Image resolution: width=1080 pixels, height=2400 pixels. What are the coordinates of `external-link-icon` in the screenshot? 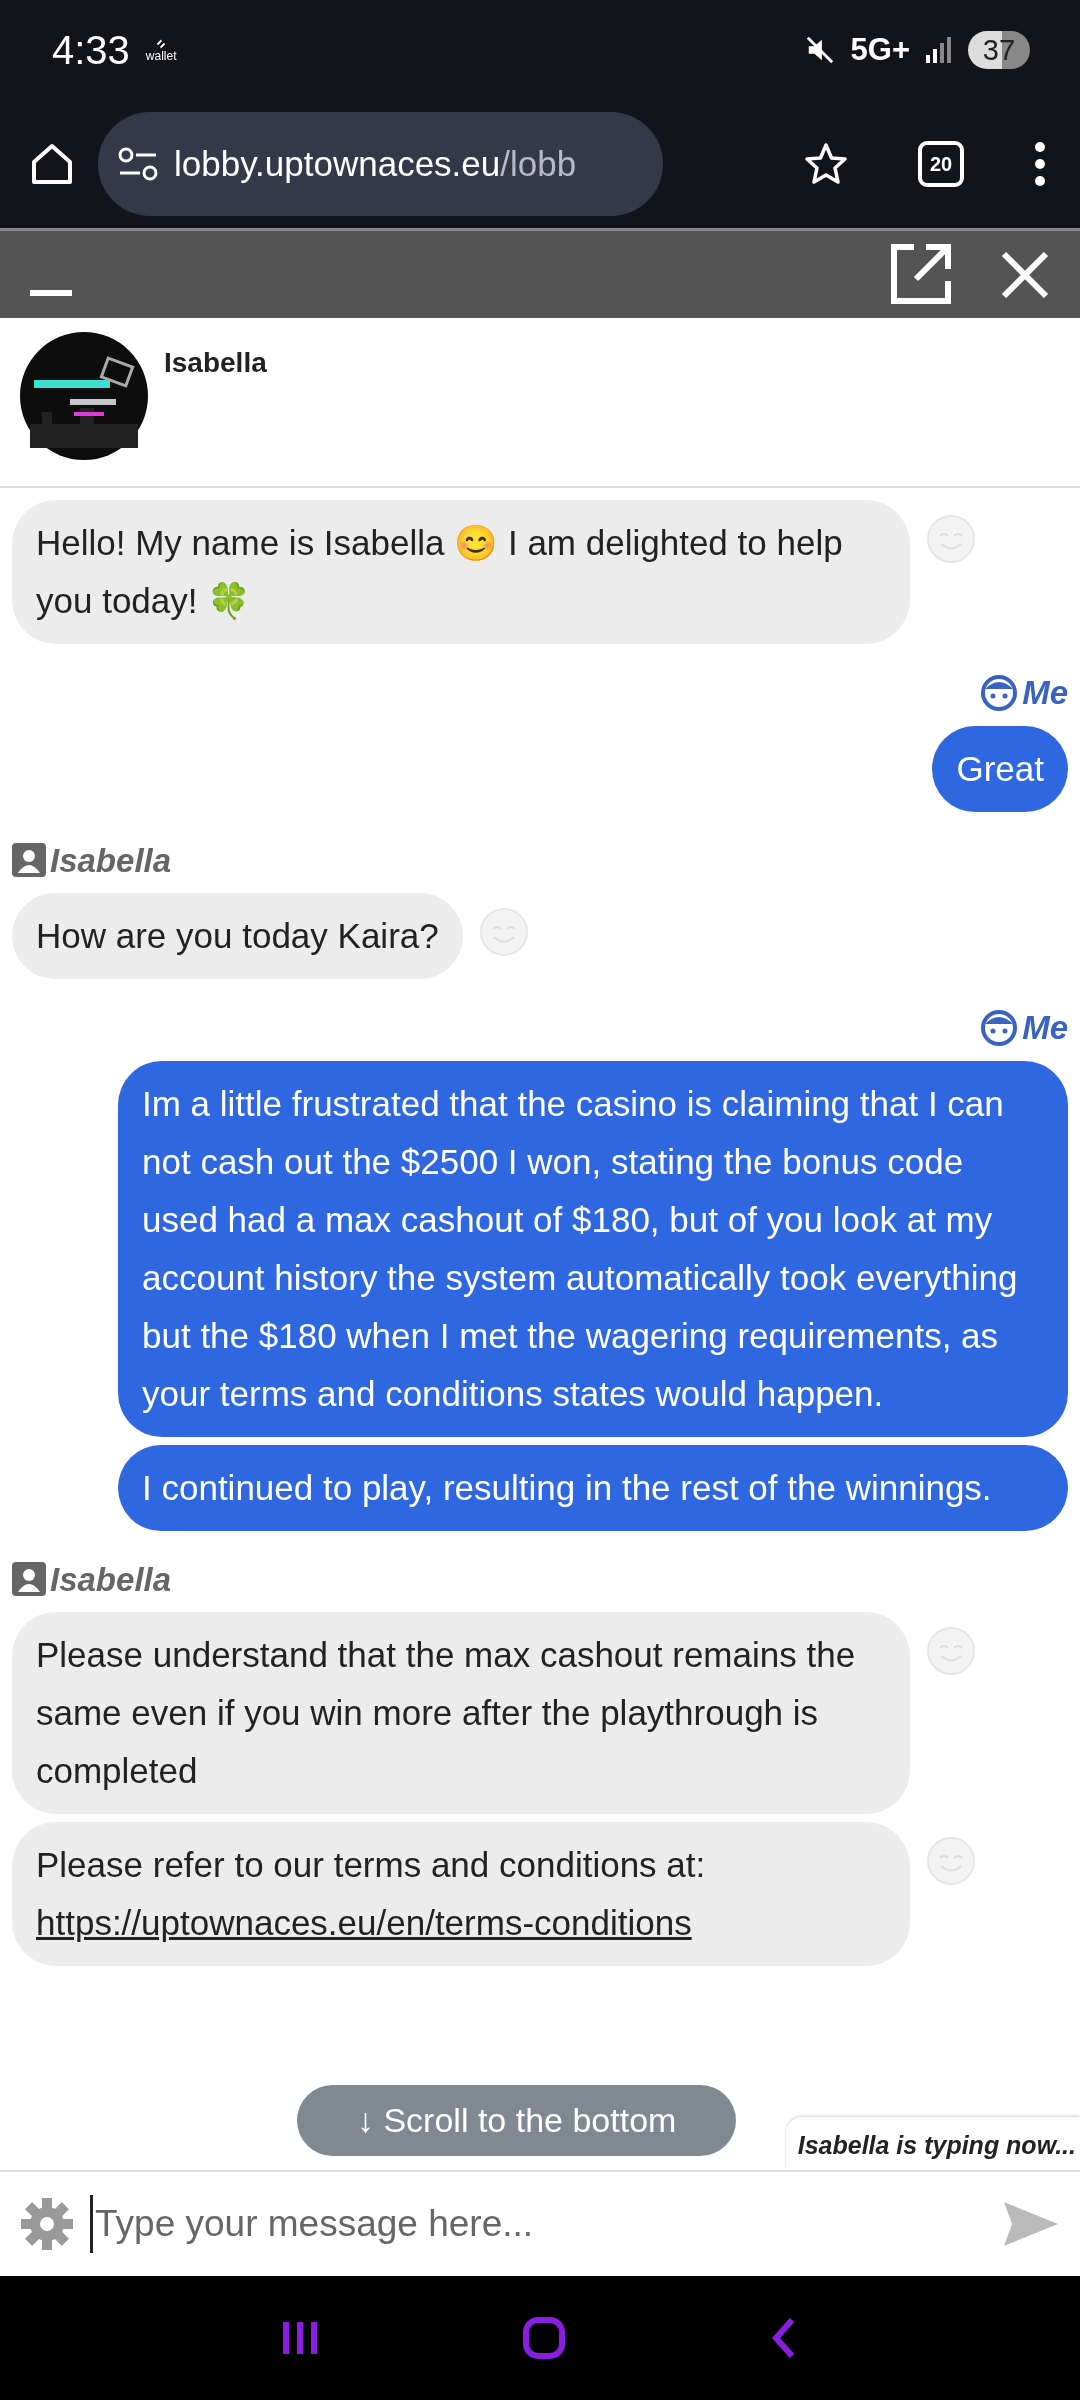 It's located at (920, 274).